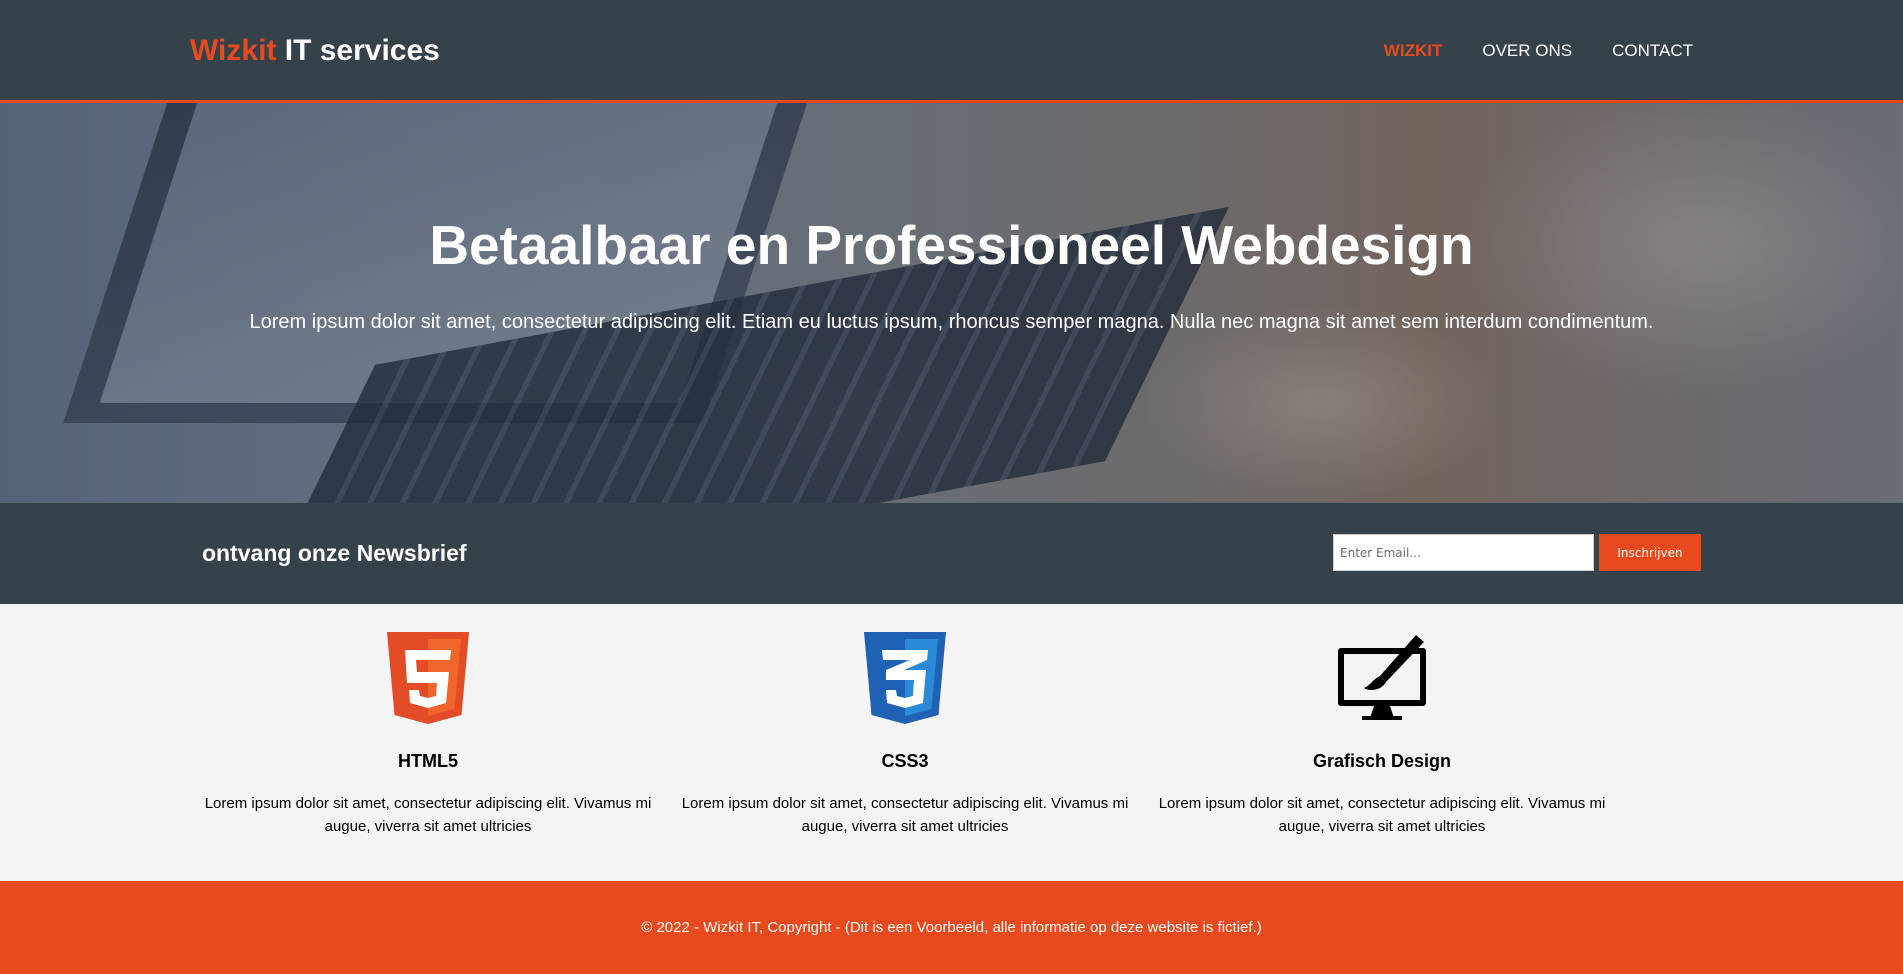 This screenshot has width=1903, height=974. Describe the element at coordinates (1382, 677) in the screenshot. I see `monitor-brush-icon` at that location.